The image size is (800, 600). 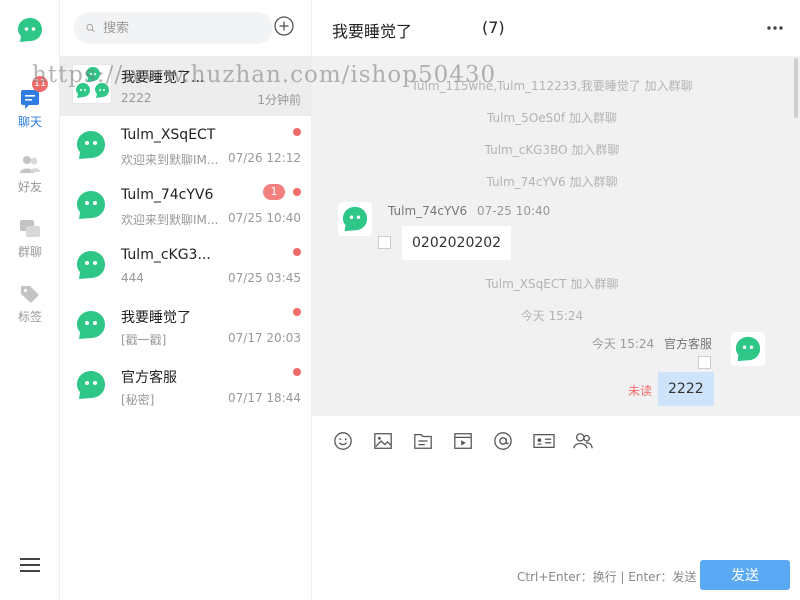 I want to click on conversation-time: 07/17 20:03, so click(x=264, y=338).